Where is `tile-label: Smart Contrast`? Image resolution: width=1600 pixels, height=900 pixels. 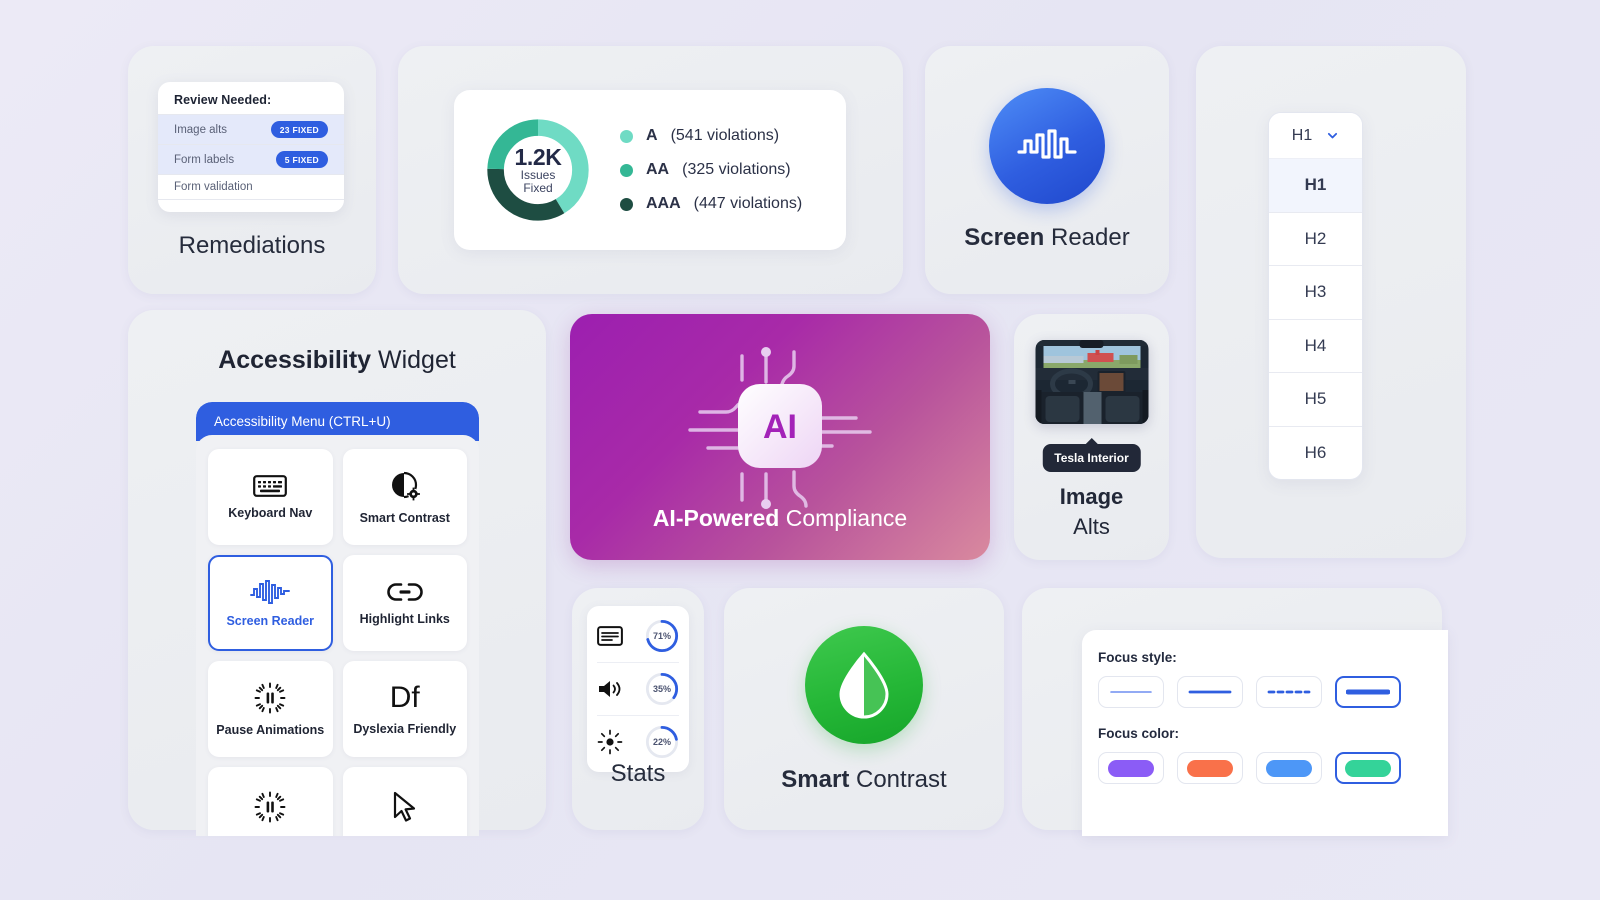 tile-label: Smart Contrast is located at coordinates (404, 517).